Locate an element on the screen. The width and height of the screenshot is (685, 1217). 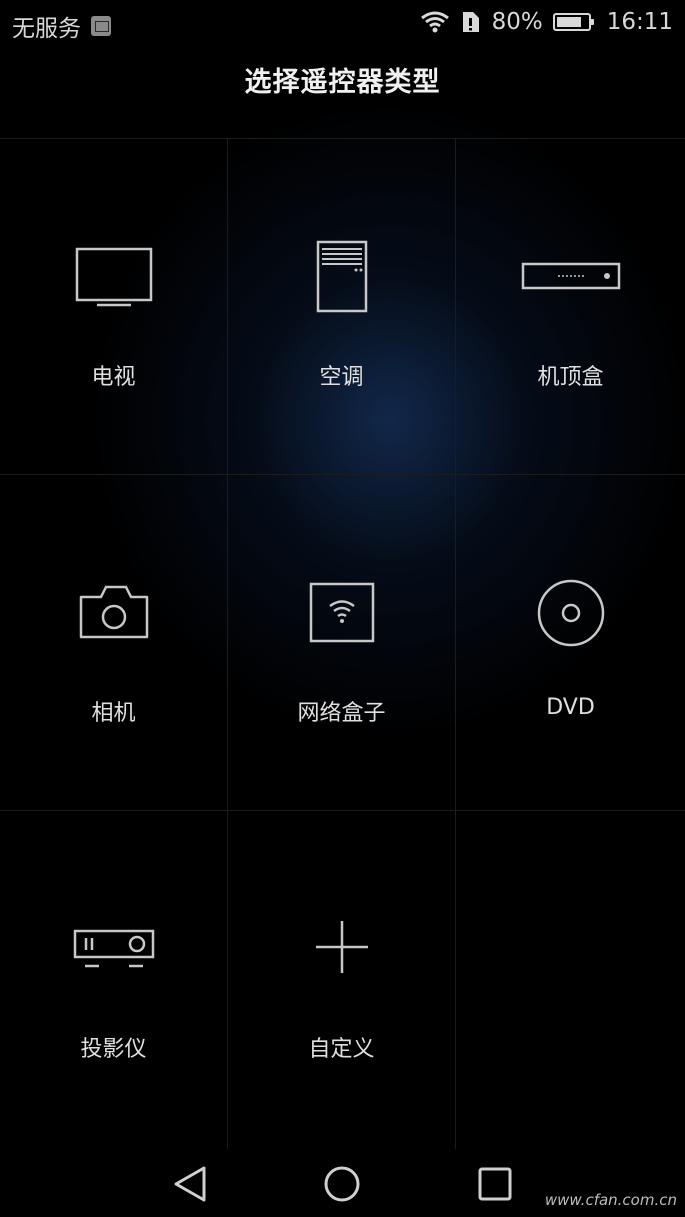
battery-percent: 80% is located at coordinates (517, 22).